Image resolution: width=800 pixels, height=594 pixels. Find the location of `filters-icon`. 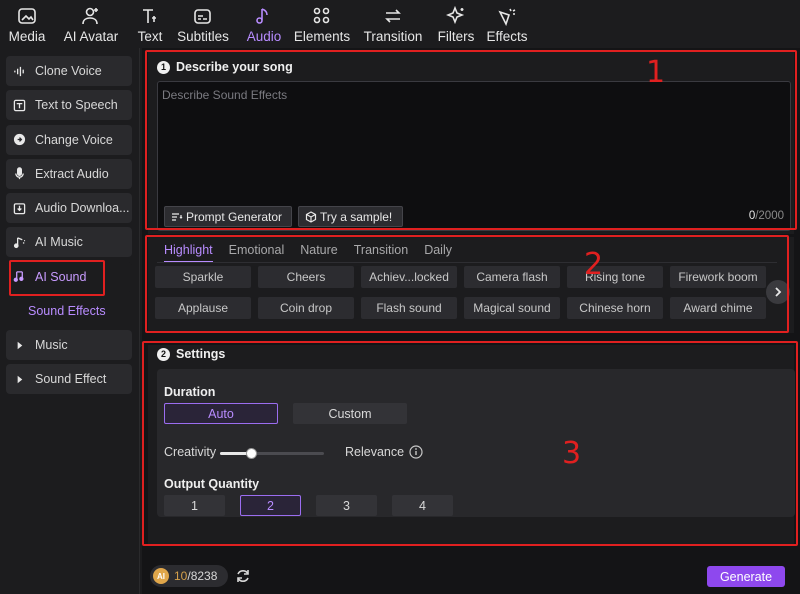

filters-icon is located at coordinates (455, 15).